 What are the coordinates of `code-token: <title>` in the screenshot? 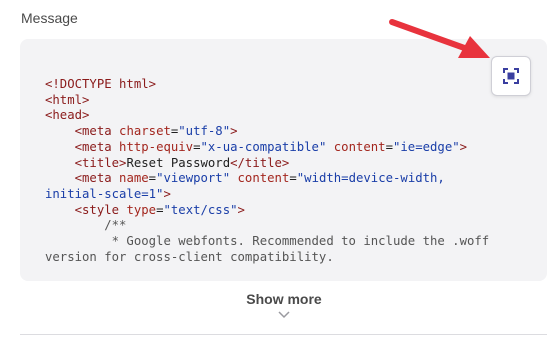 It's located at (100, 162).